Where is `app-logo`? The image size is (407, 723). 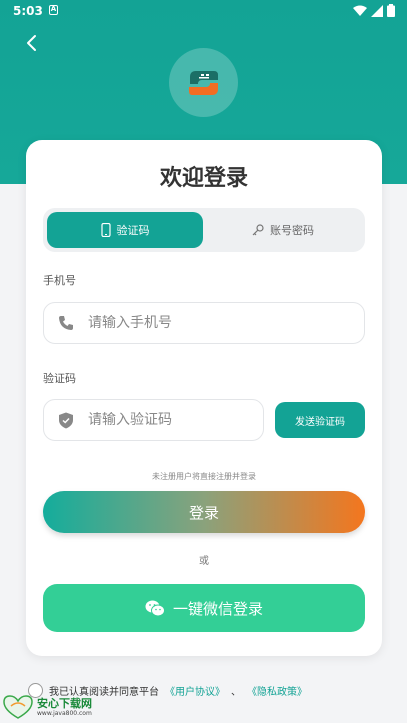 app-logo is located at coordinates (203, 82).